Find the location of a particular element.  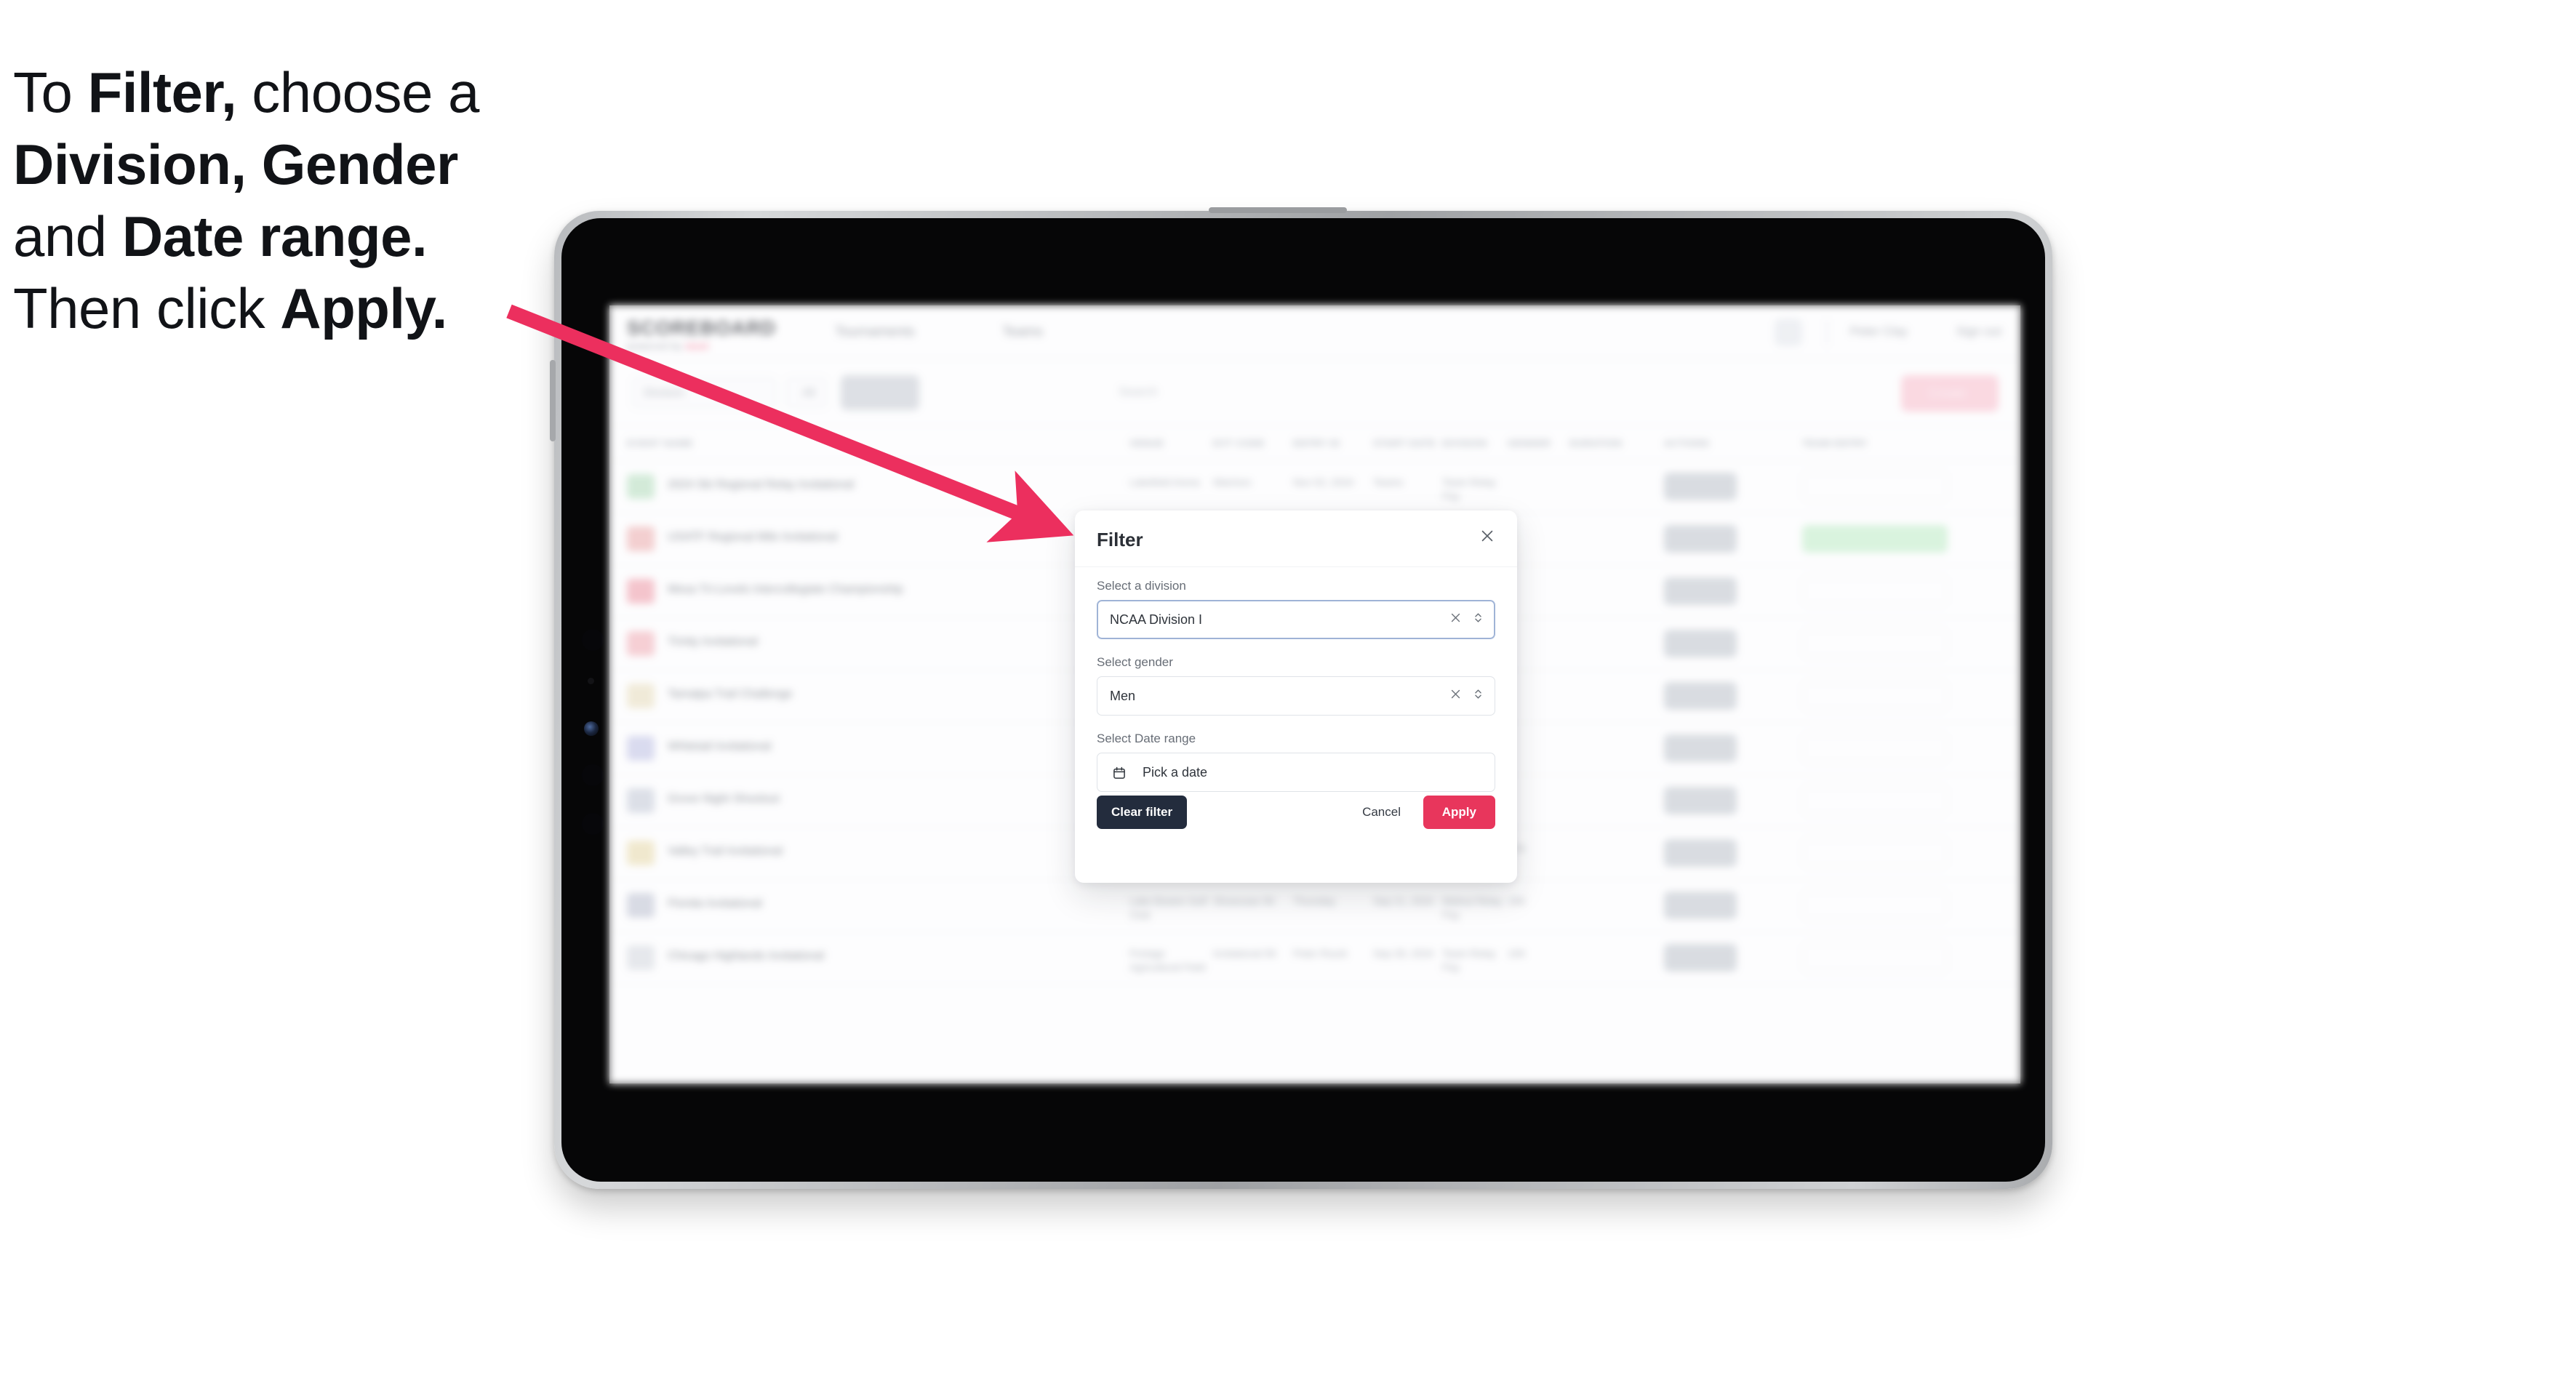

caption-line-3: and Date range. is located at coordinates (220, 237).